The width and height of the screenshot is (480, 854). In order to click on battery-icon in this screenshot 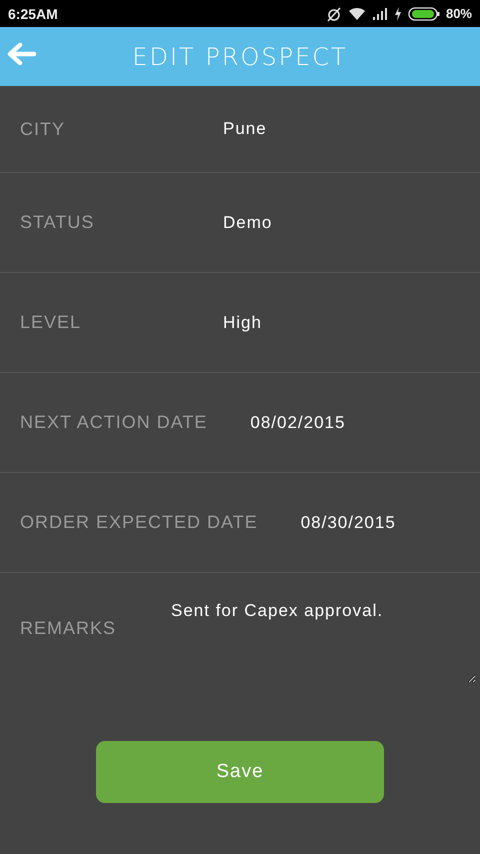, I will do `click(424, 13)`.